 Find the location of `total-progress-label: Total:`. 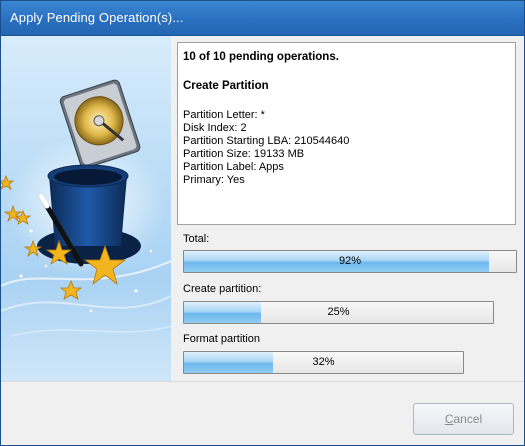

total-progress-label: Total: is located at coordinates (196, 239).